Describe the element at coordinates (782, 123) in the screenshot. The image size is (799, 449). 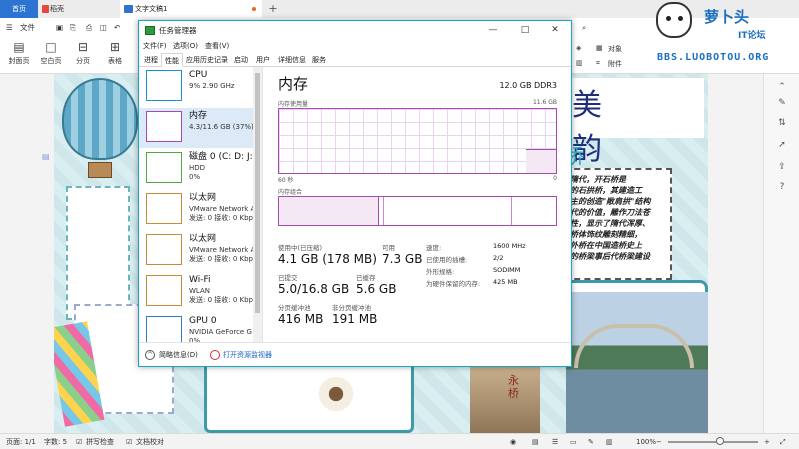
I see `adjust-icon: ⇅` at that location.